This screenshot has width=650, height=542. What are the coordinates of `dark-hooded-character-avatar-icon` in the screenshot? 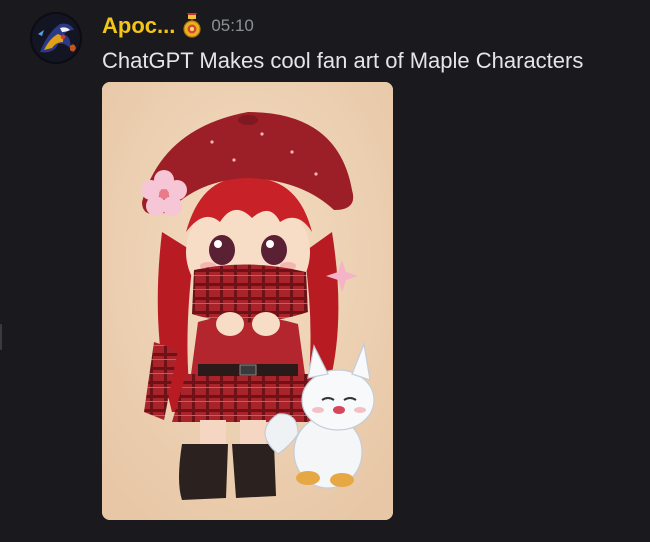 It's located at (56, 38).